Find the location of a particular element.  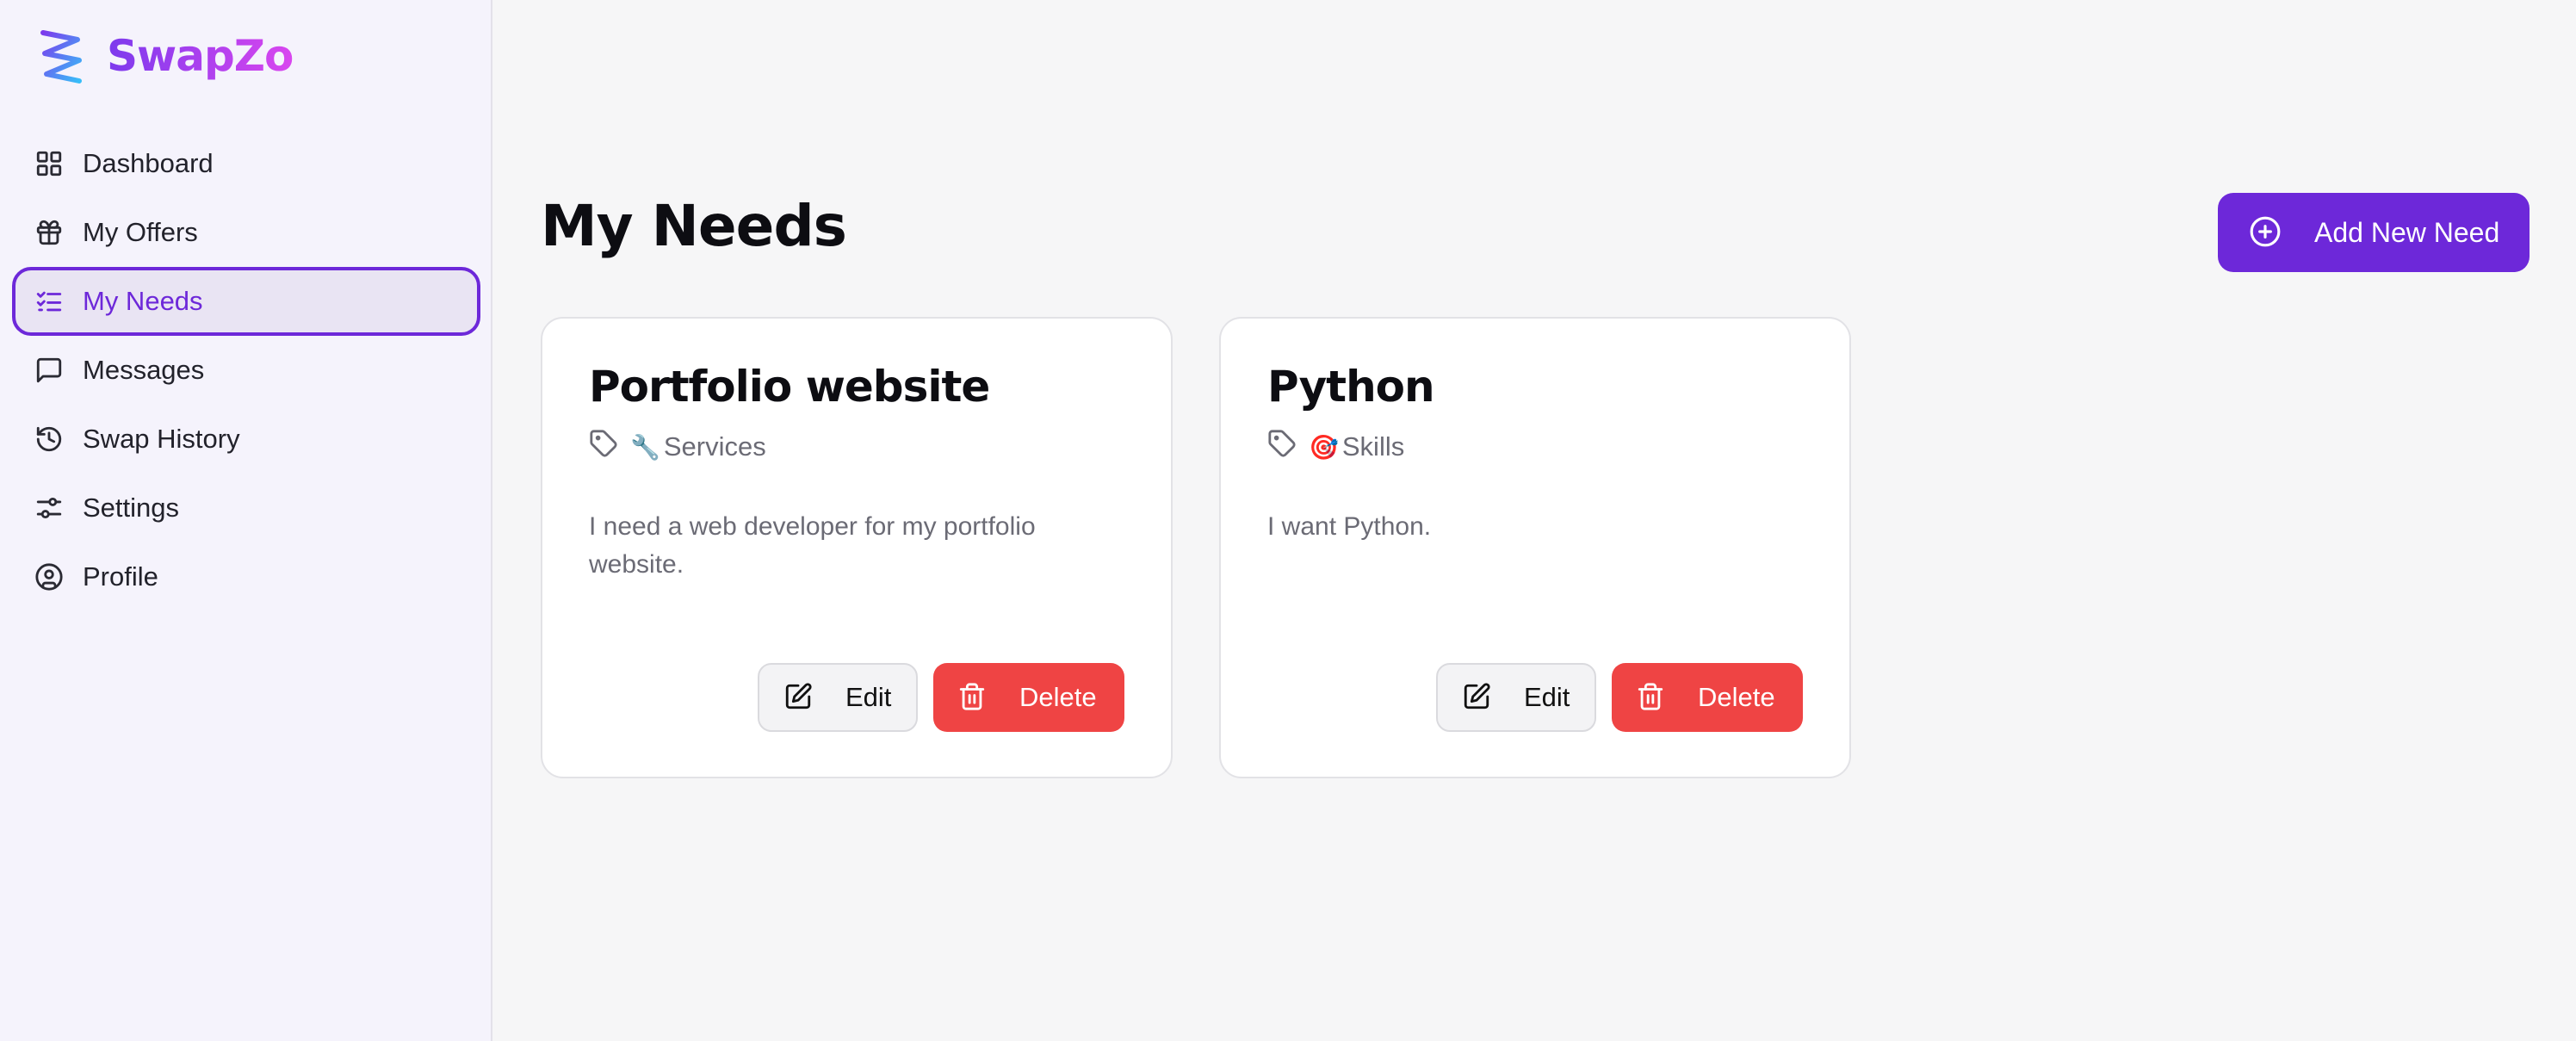

need-card-title: Portfolio website is located at coordinates (789, 387).